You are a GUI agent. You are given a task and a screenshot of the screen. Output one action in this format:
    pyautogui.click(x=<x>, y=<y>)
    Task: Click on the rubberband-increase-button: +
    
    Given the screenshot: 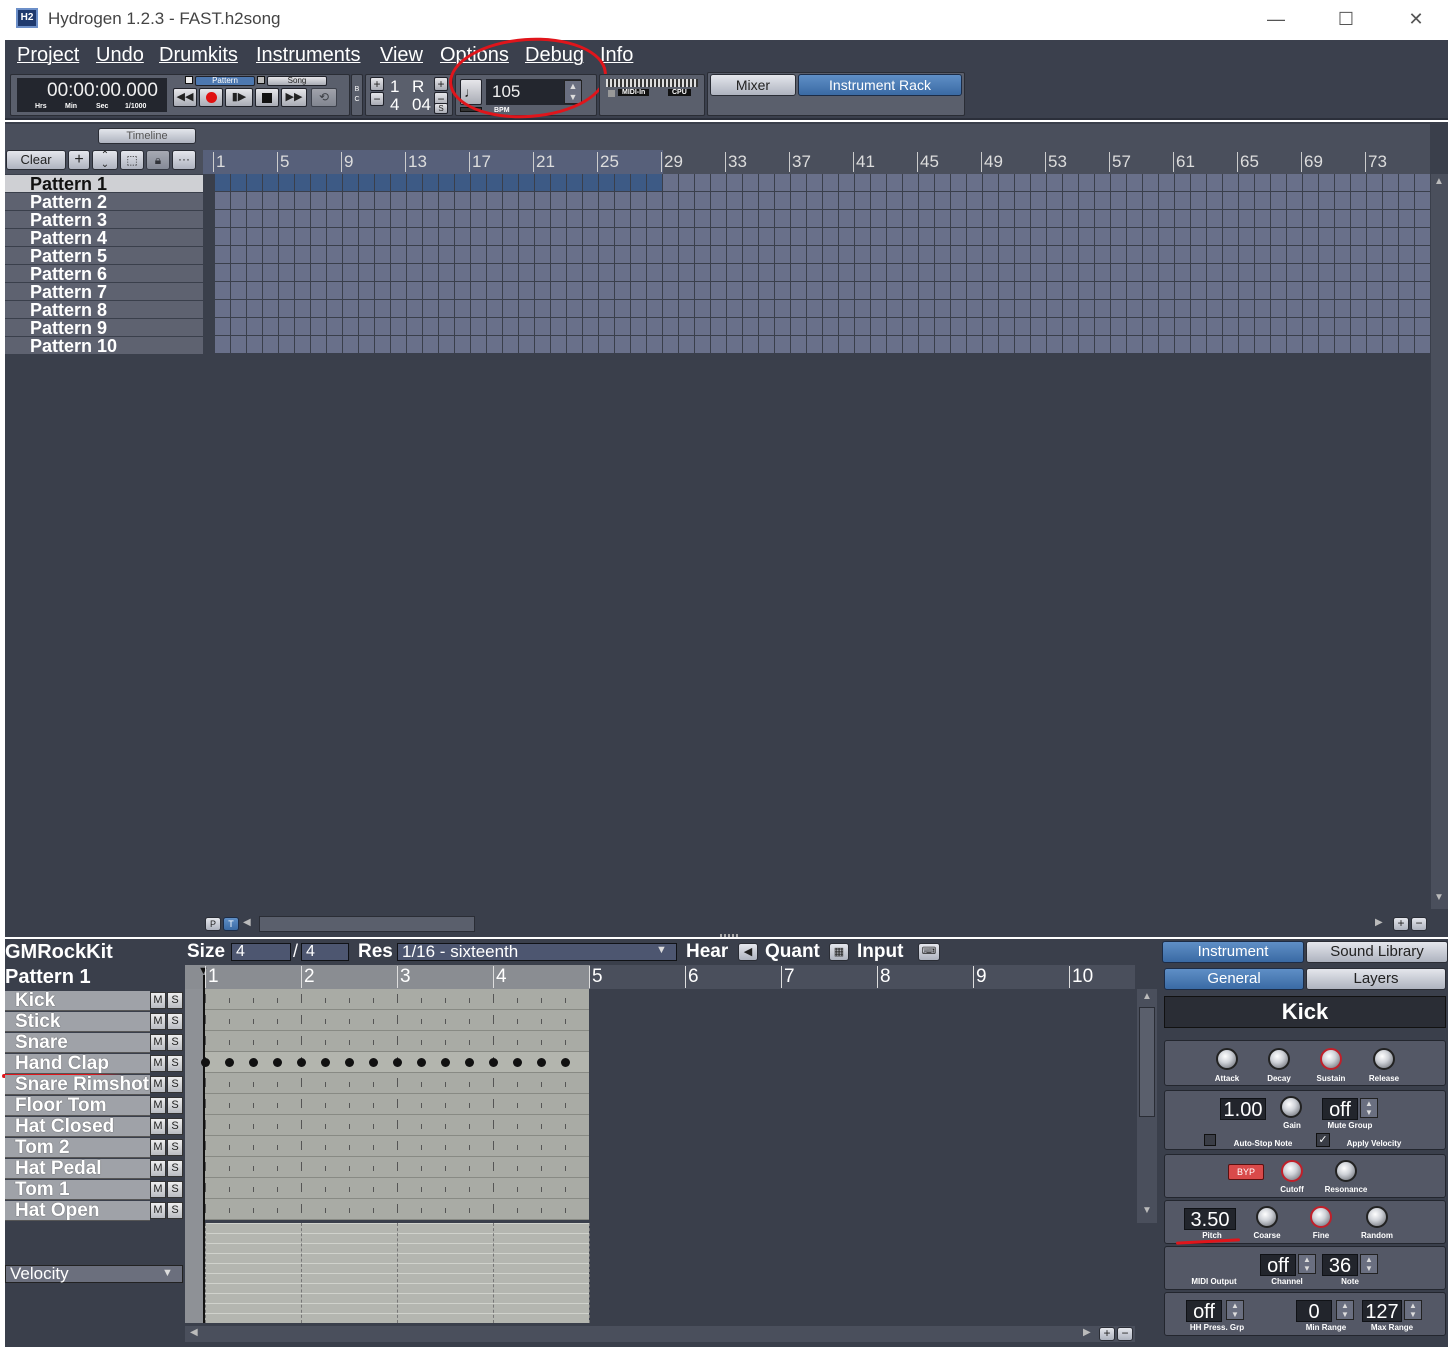 What is the action you would take?
    pyautogui.click(x=441, y=84)
    